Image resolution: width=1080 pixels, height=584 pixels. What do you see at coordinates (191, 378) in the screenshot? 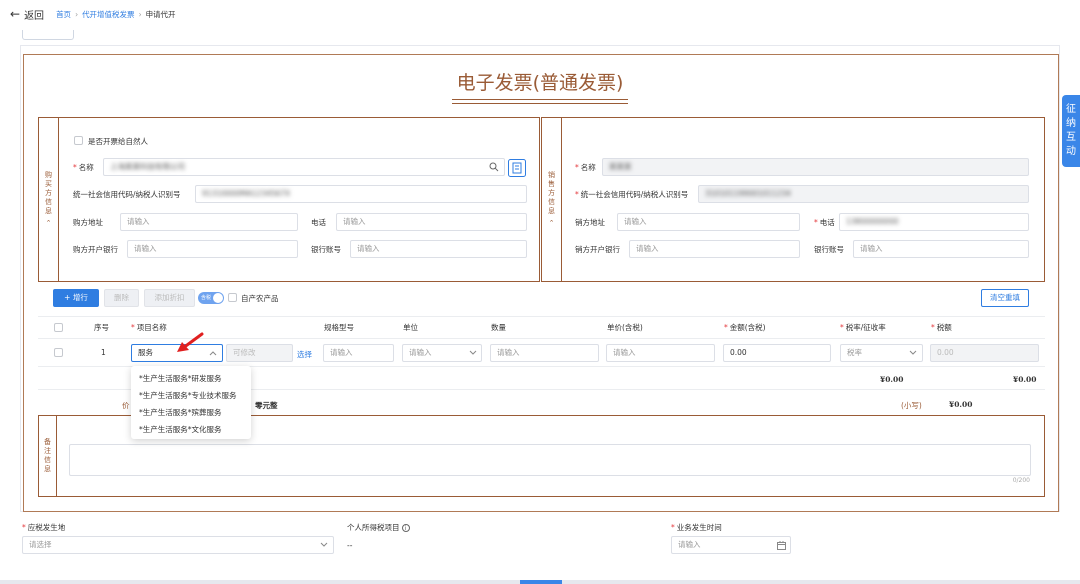
I see `dropdown-option: *生产生活服务*研发服务` at bounding box center [191, 378].